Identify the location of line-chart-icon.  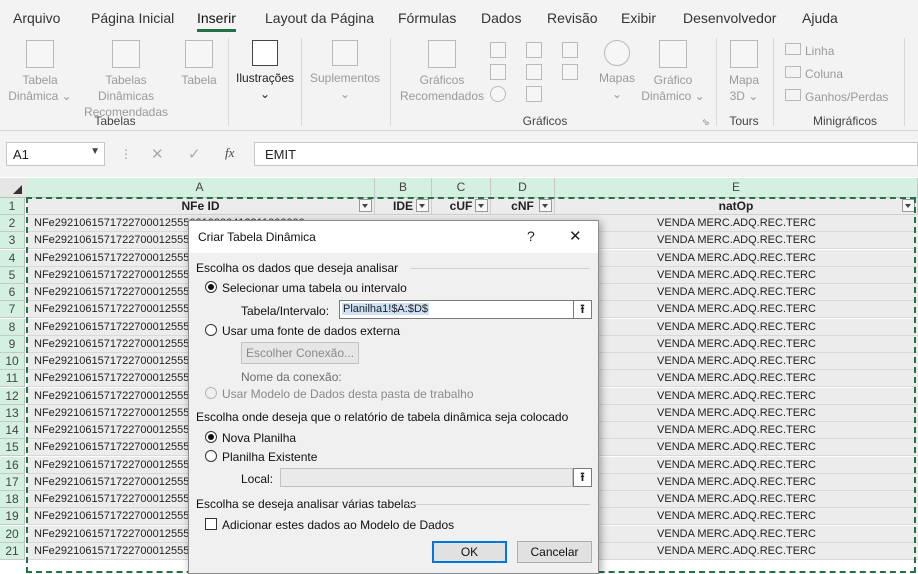
(498, 72).